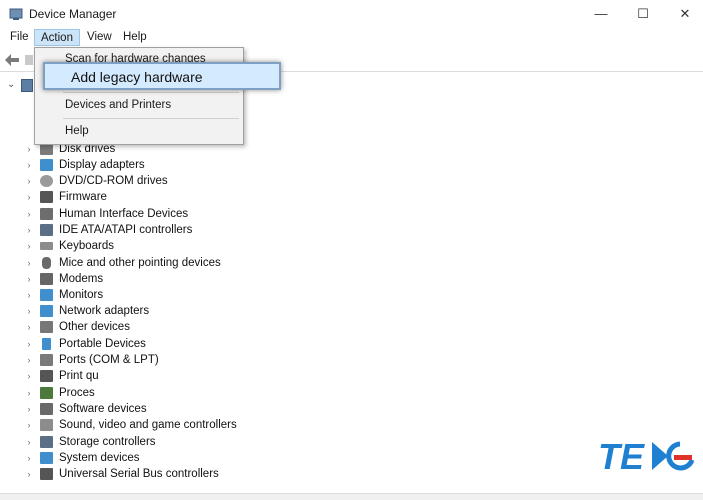 The height and width of the screenshot is (500, 703). I want to click on menu-item-devices-printers: Devices and Printers, so click(118, 105).